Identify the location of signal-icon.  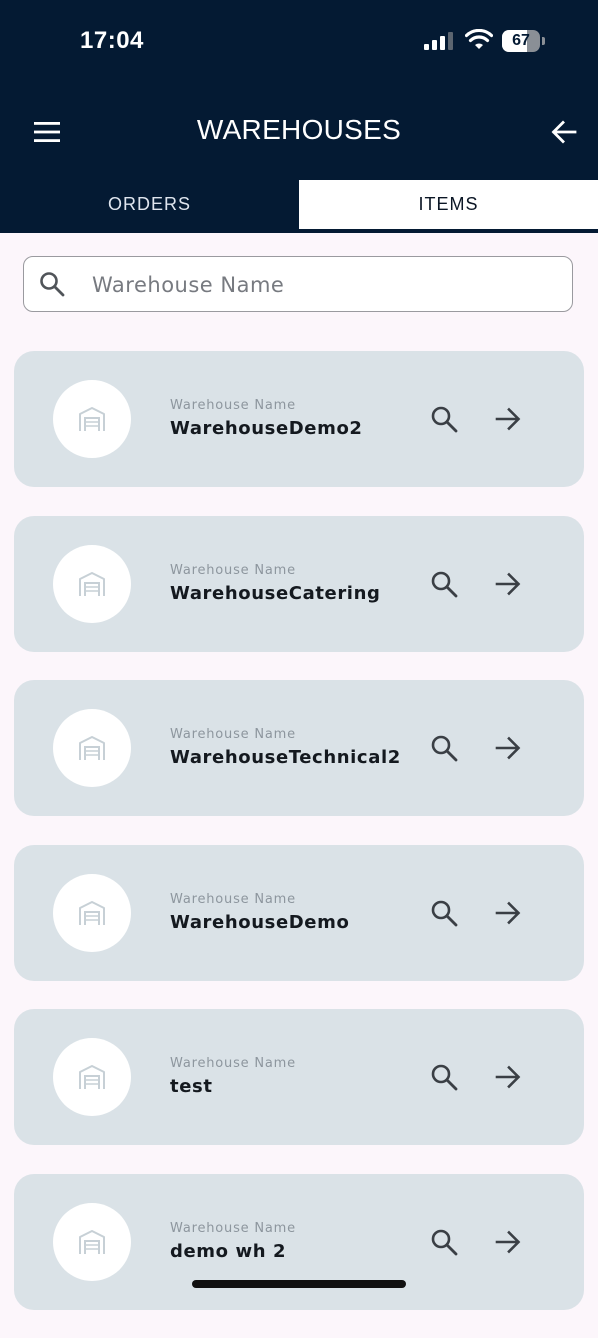
(438, 41).